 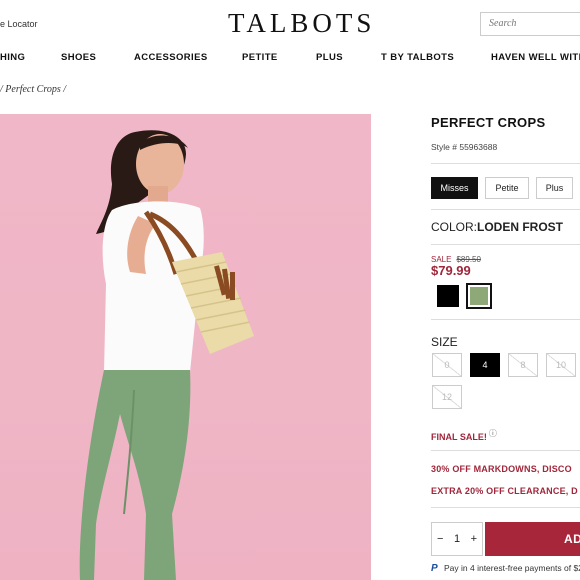 What do you see at coordinates (447, 365) in the screenshot?
I see `size-option-0: 0` at bounding box center [447, 365].